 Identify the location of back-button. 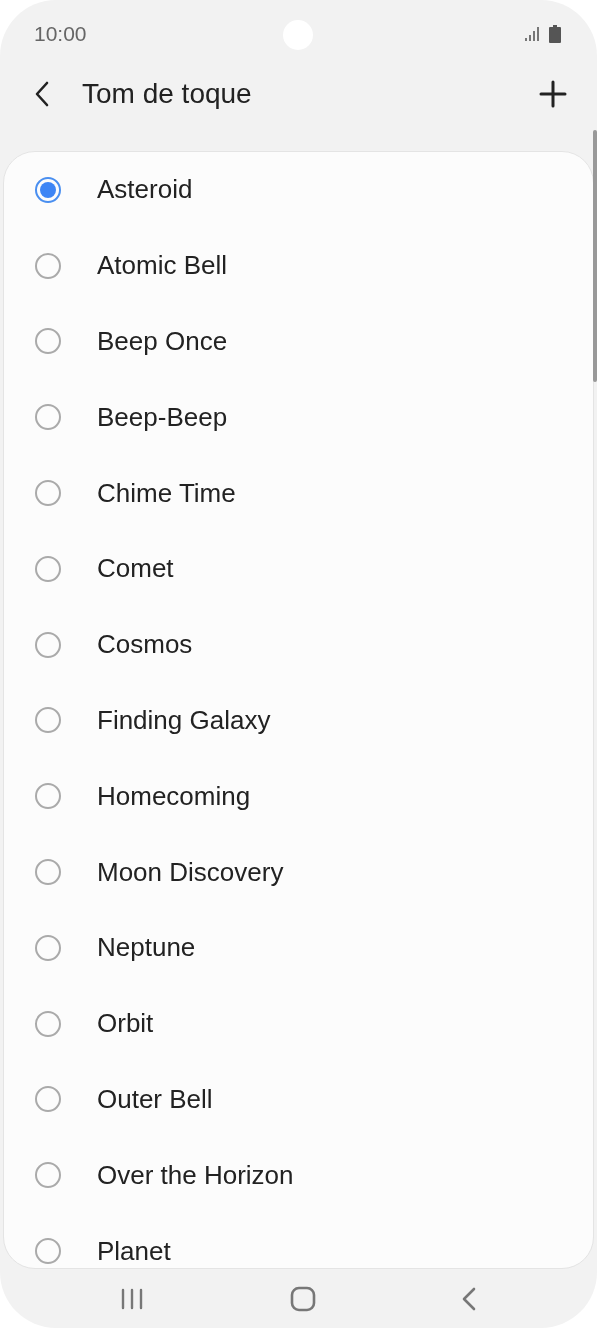
(42, 94).